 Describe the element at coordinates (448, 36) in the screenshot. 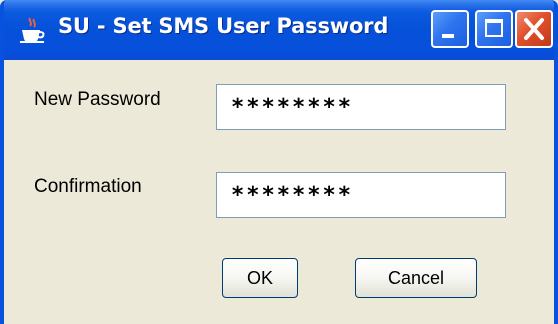

I see `minimize-icon` at that location.